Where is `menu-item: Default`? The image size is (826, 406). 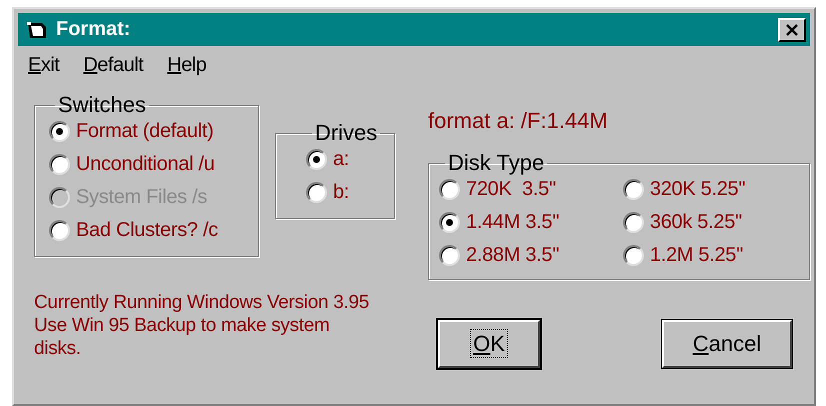
menu-item: Default is located at coordinates (113, 69).